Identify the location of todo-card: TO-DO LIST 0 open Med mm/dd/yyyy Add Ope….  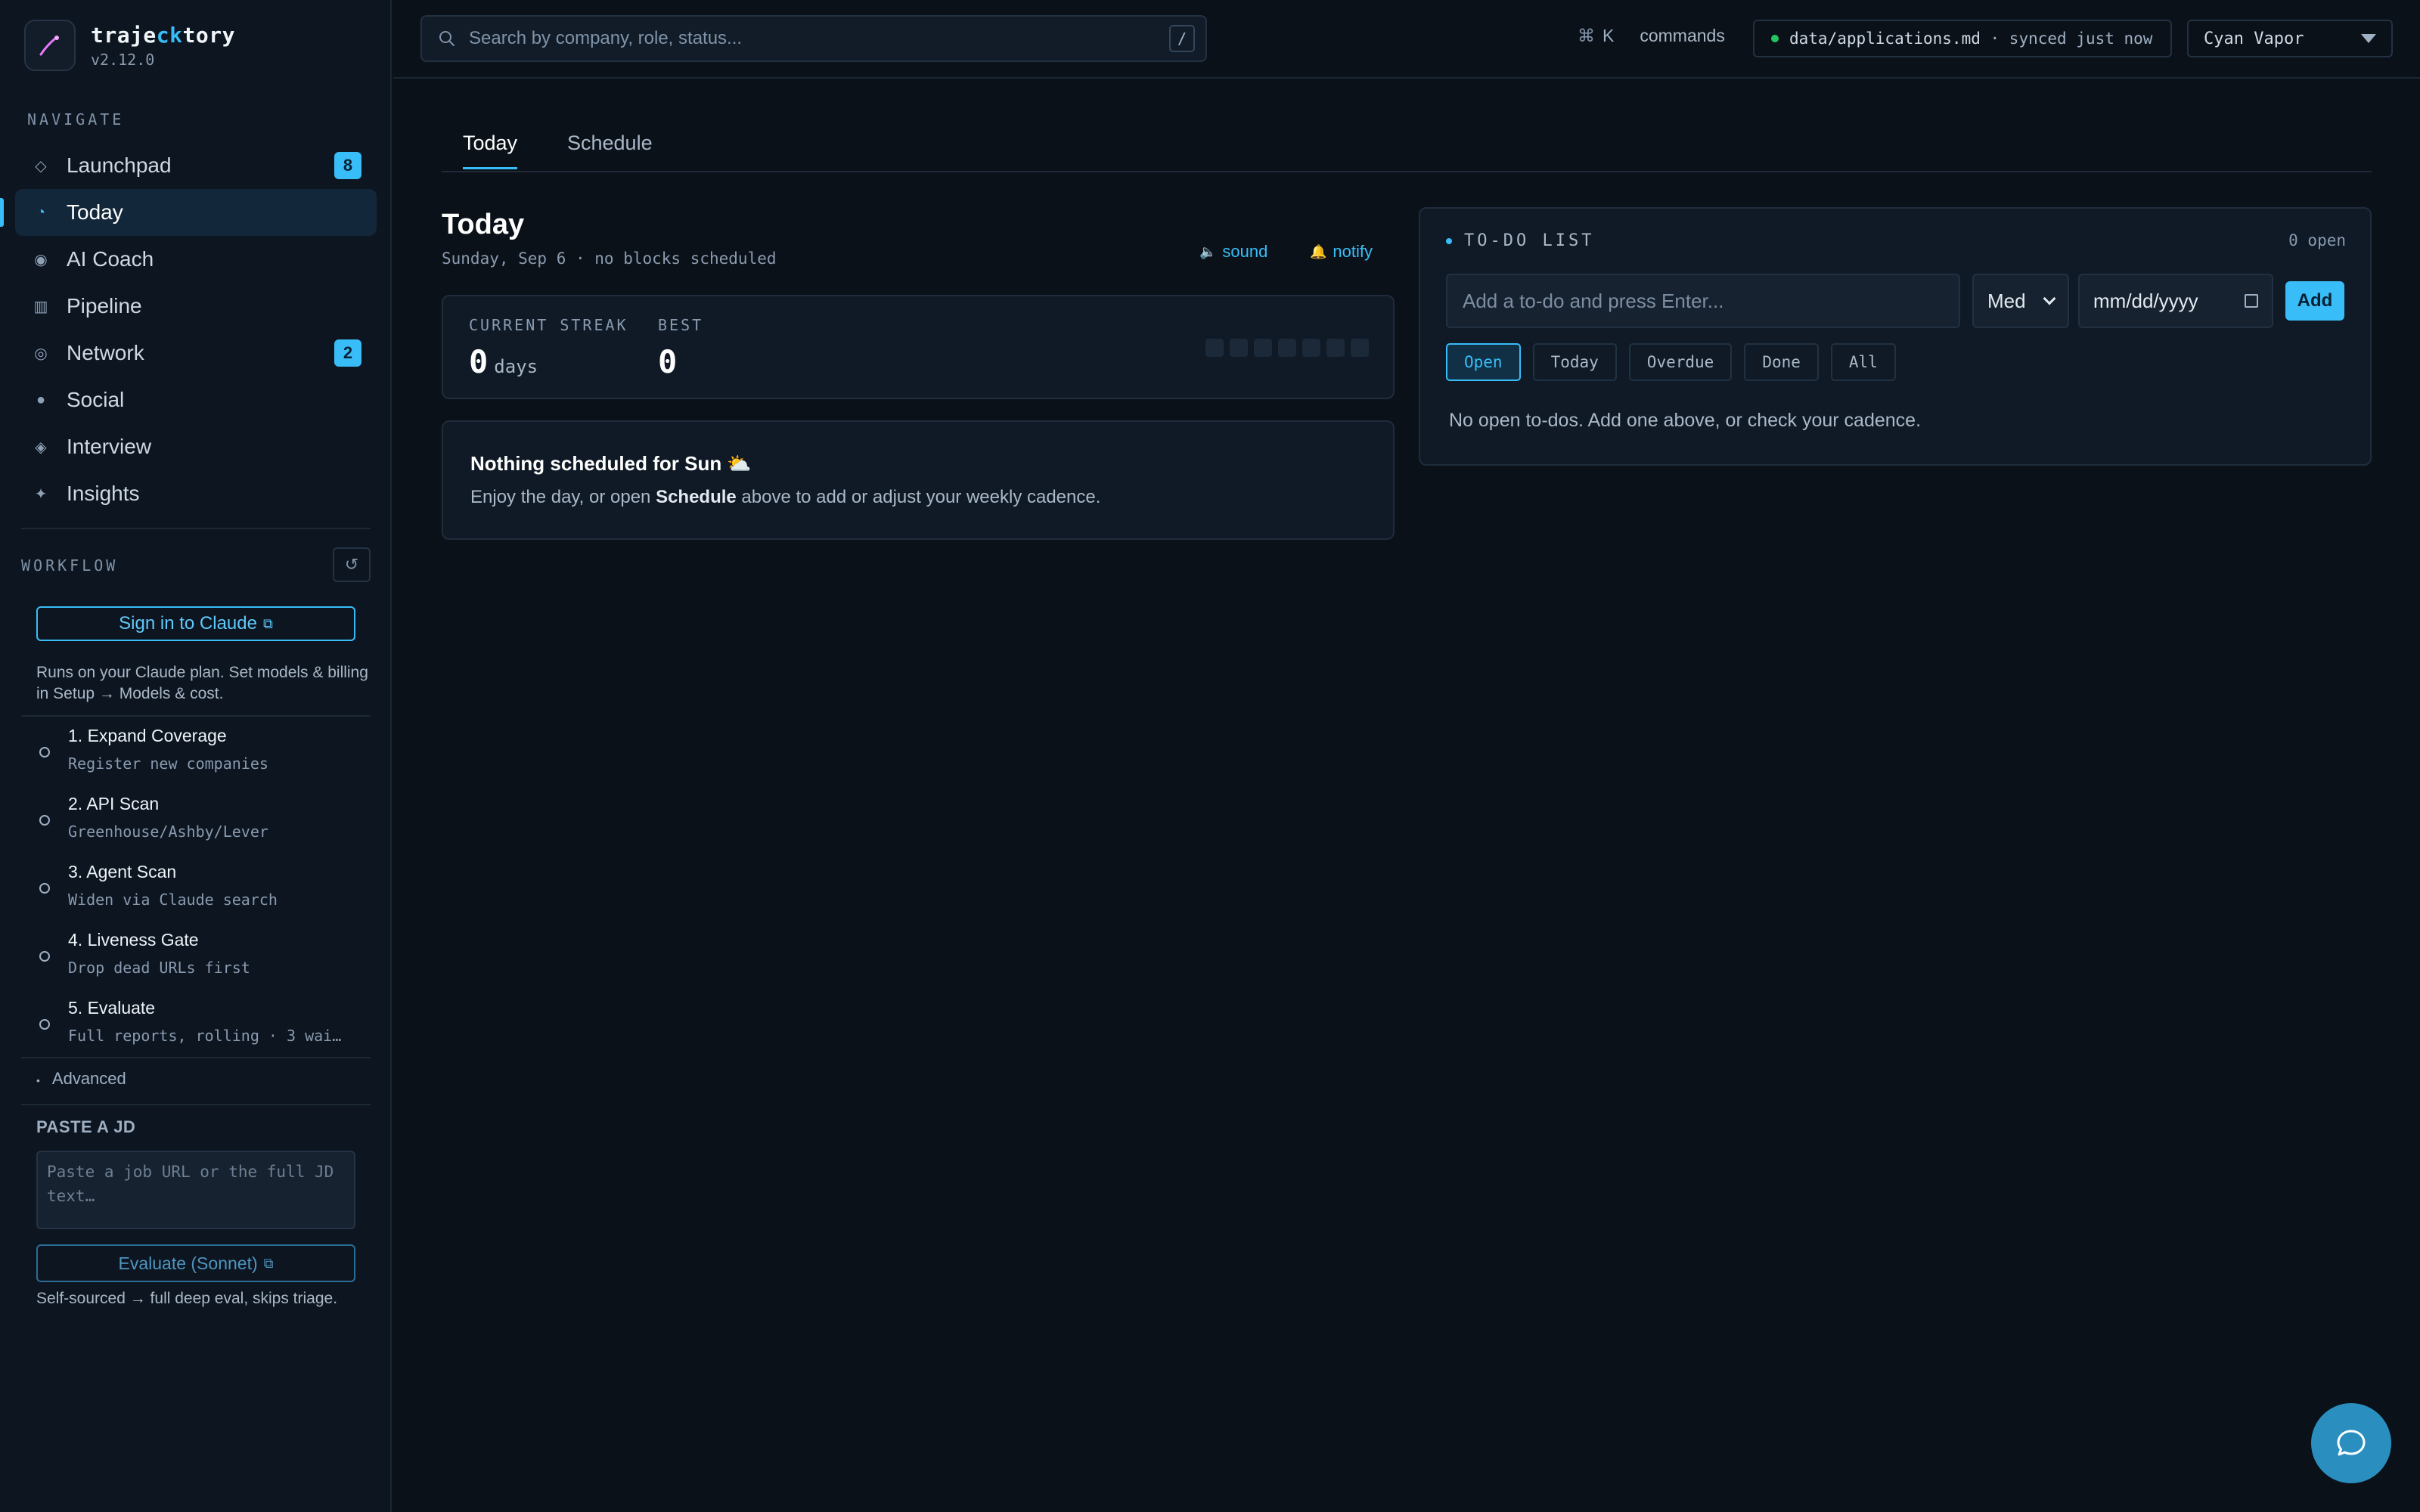
(1895, 336).